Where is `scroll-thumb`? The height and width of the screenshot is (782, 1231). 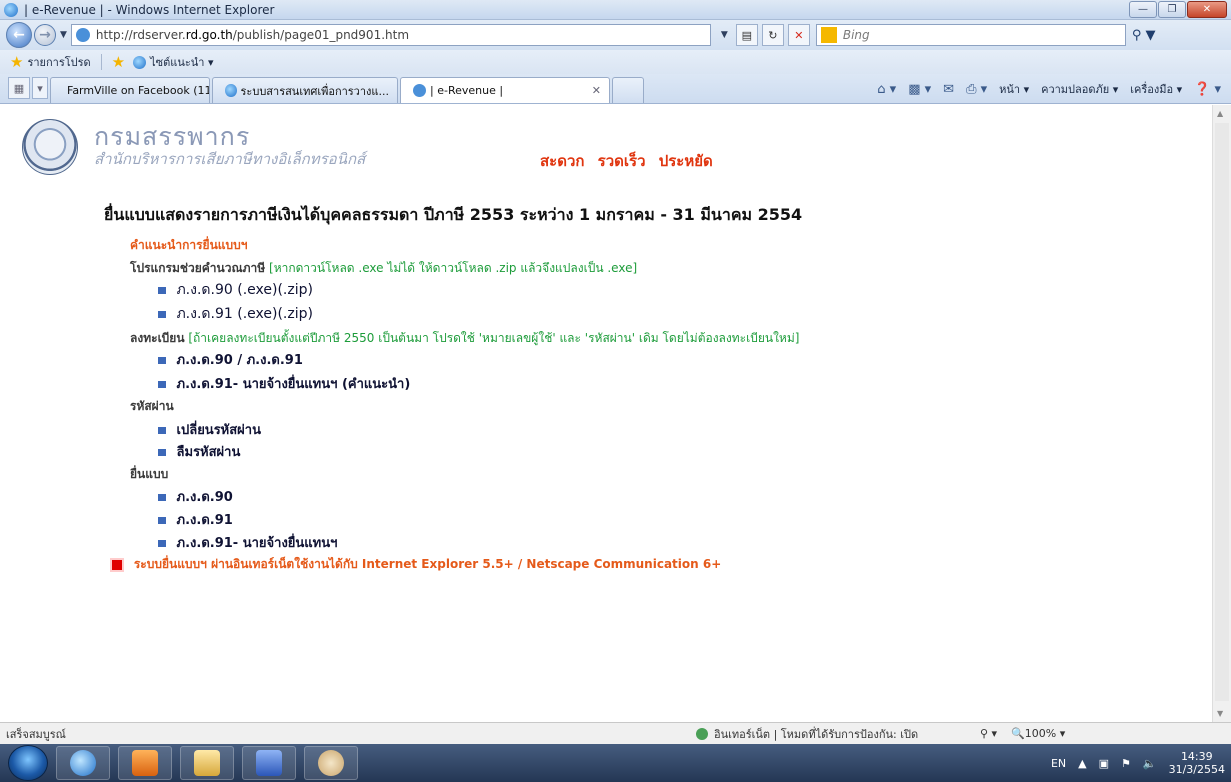 scroll-thumb is located at coordinates (1222, 412).